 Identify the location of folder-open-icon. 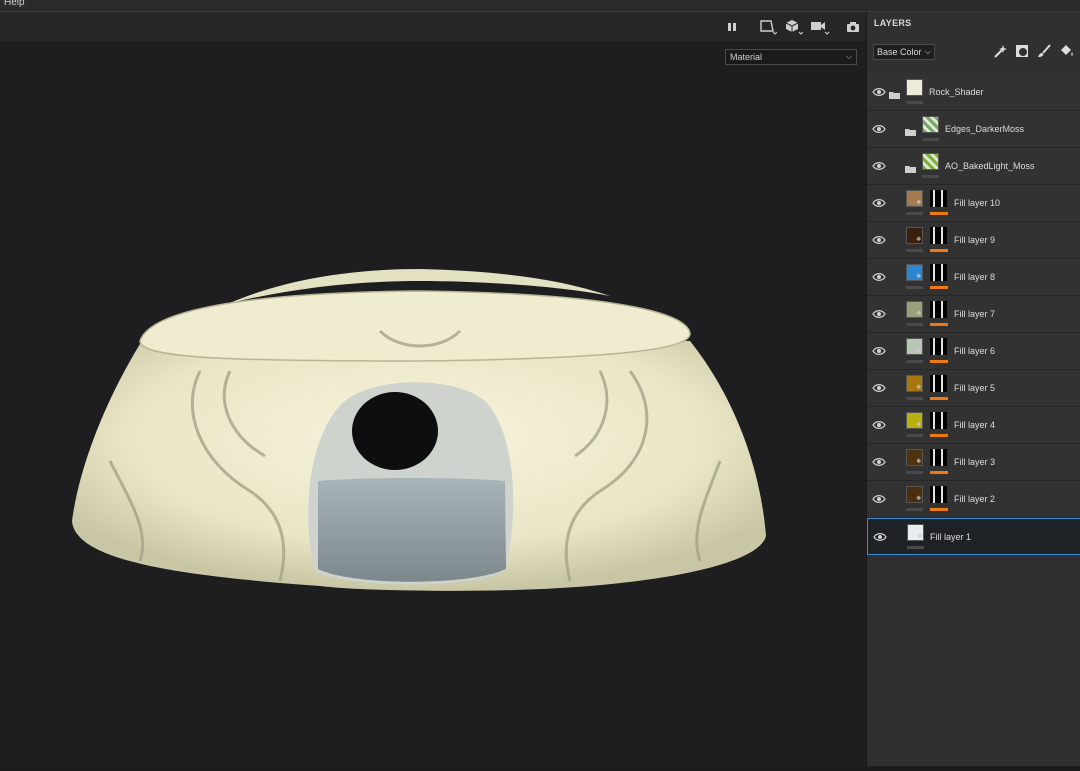
(895, 93).